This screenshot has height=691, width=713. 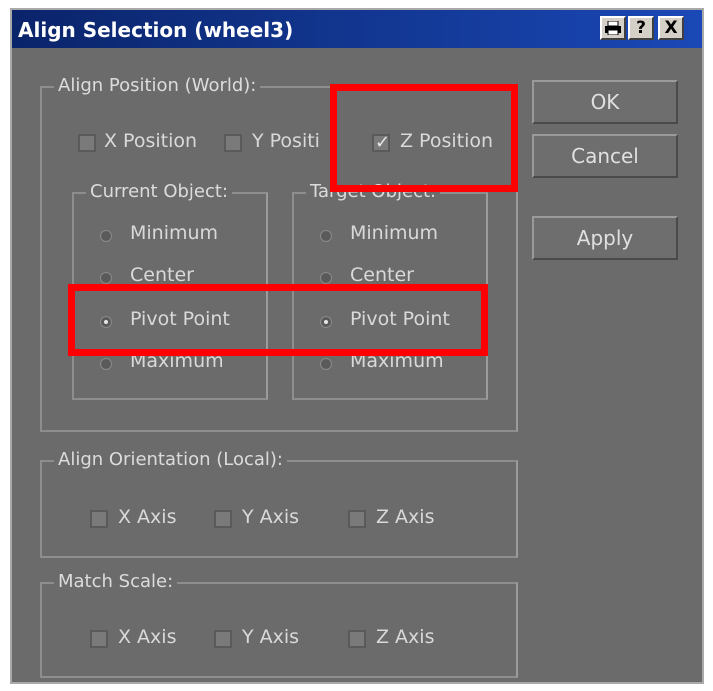 What do you see at coordinates (382, 275) in the screenshot?
I see `target-center-label: Center` at bounding box center [382, 275].